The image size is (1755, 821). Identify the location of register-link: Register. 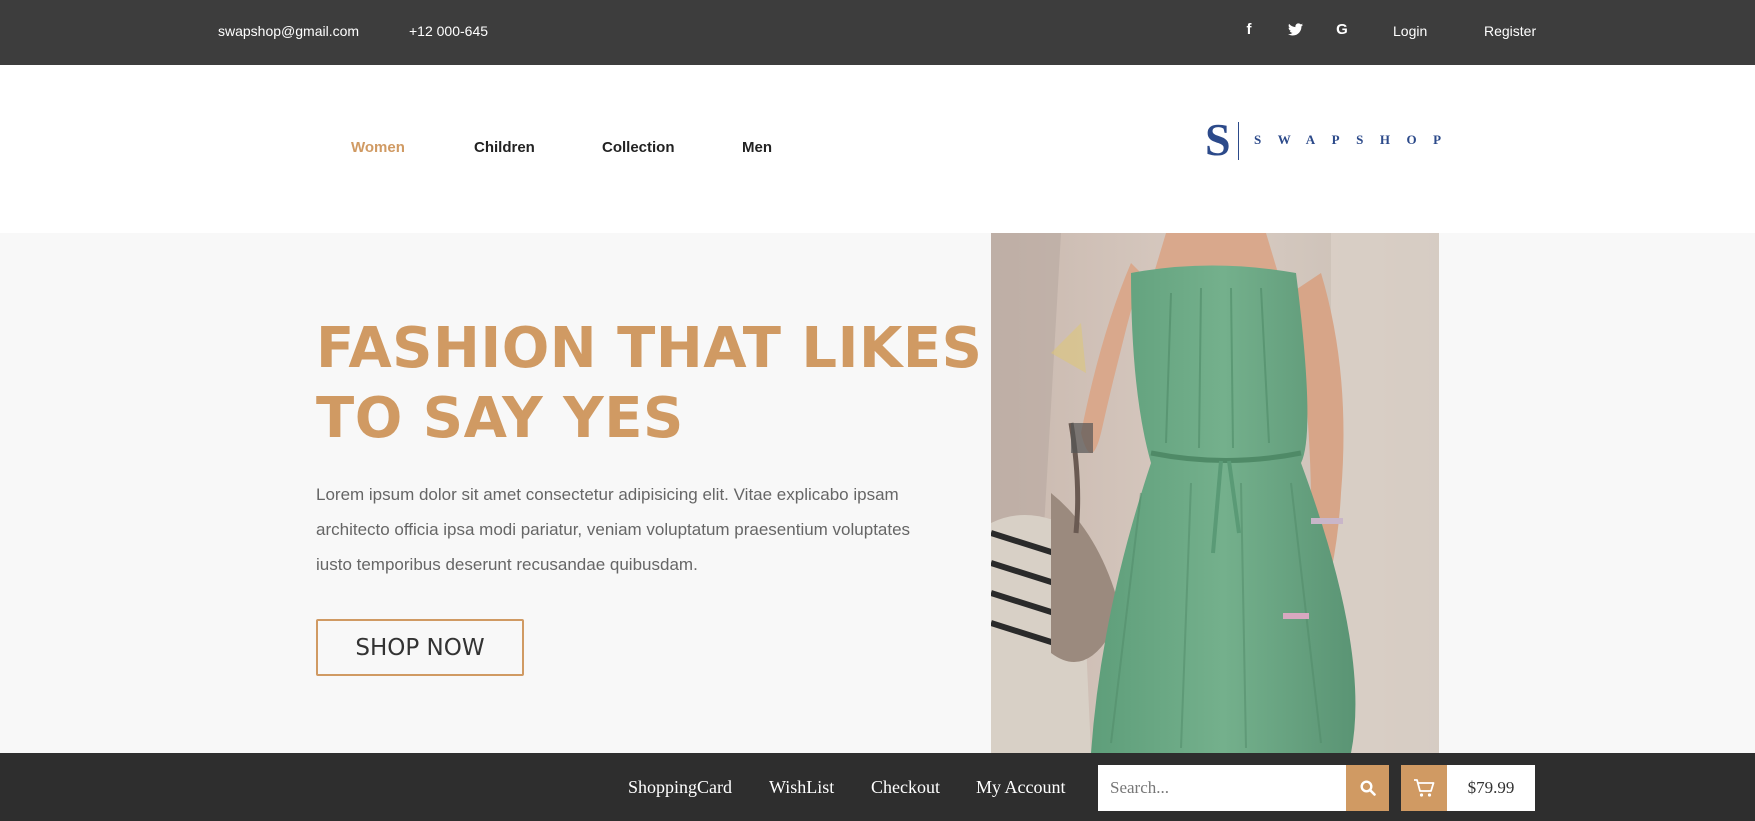
(1510, 31).